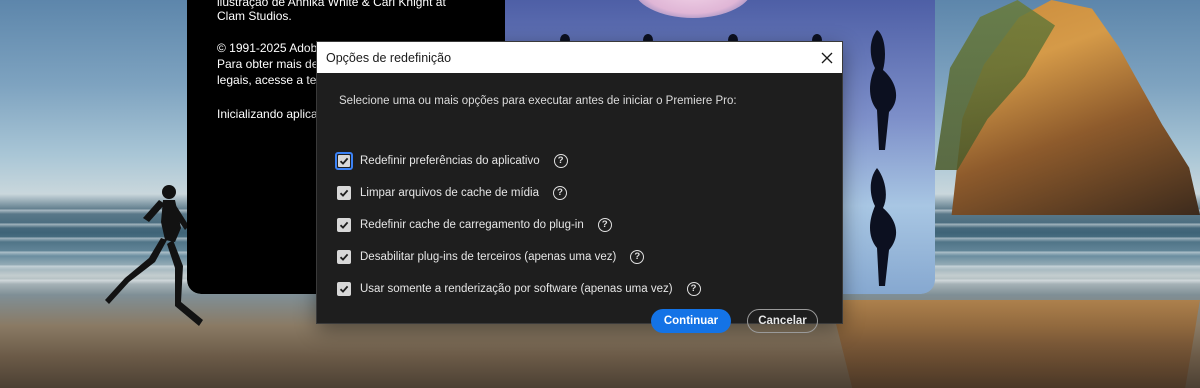 The image size is (1200, 388). I want to click on option-label: Limpar arquivos de cache de mídia, so click(449, 193).